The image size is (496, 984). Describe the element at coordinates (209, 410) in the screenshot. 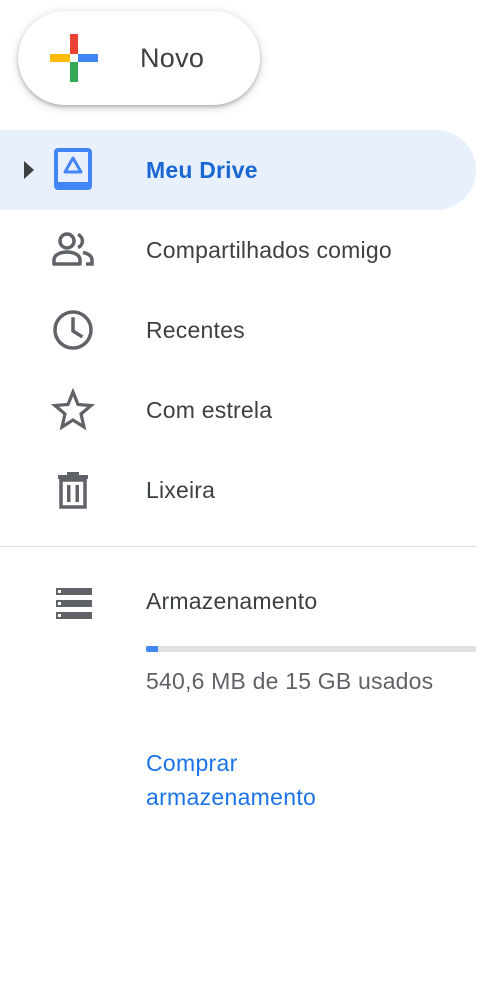

I see `sidebar-item-label: Com estrela` at that location.